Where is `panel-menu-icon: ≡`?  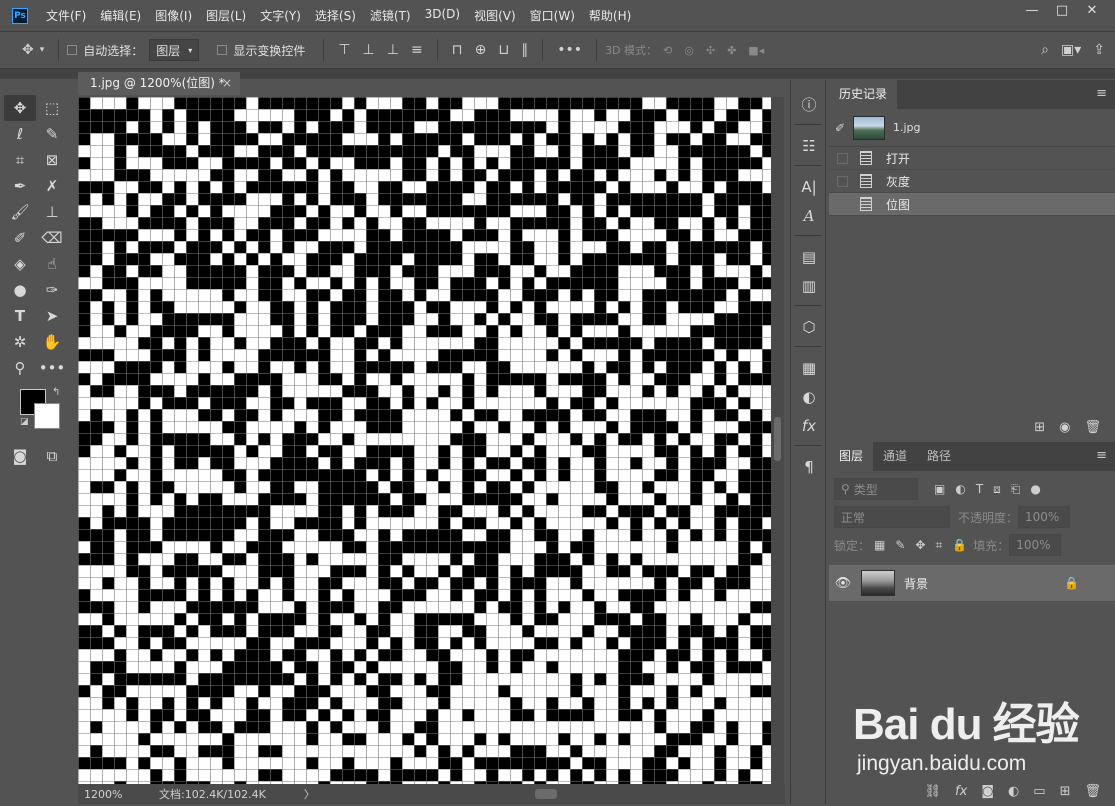
panel-menu-icon: ≡ is located at coordinates (1101, 455).